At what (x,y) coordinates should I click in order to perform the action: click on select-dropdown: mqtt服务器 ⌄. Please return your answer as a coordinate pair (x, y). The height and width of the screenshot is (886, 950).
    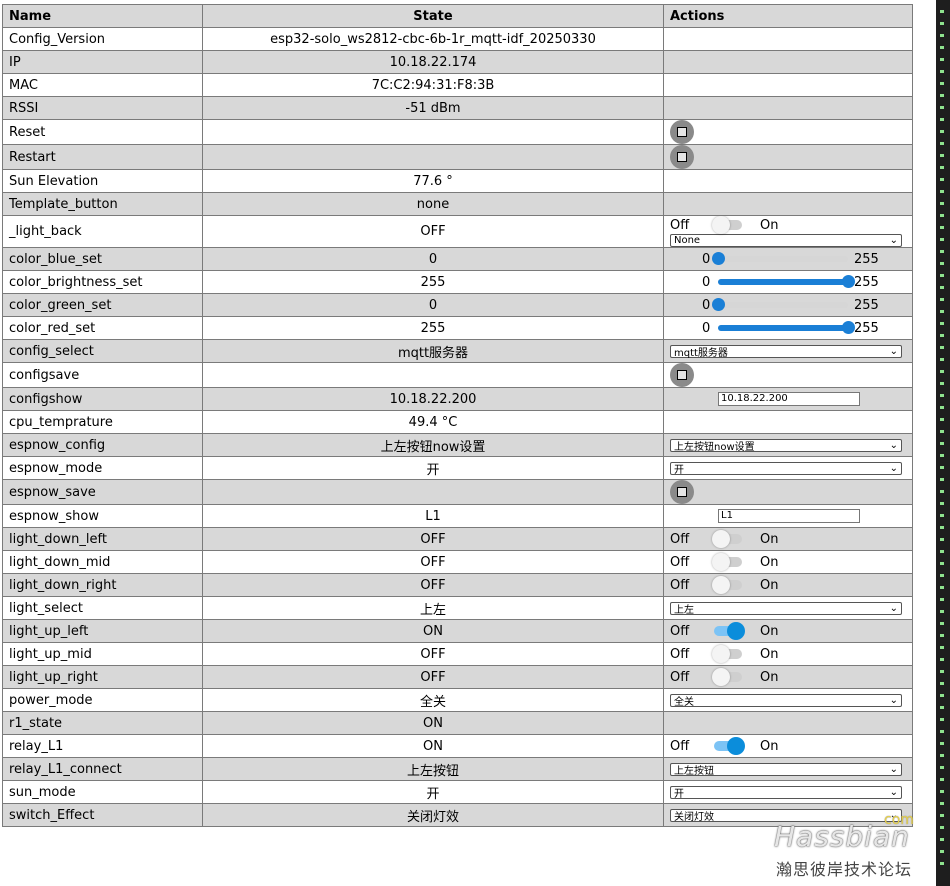
    Looking at the image, I should click on (786, 351).